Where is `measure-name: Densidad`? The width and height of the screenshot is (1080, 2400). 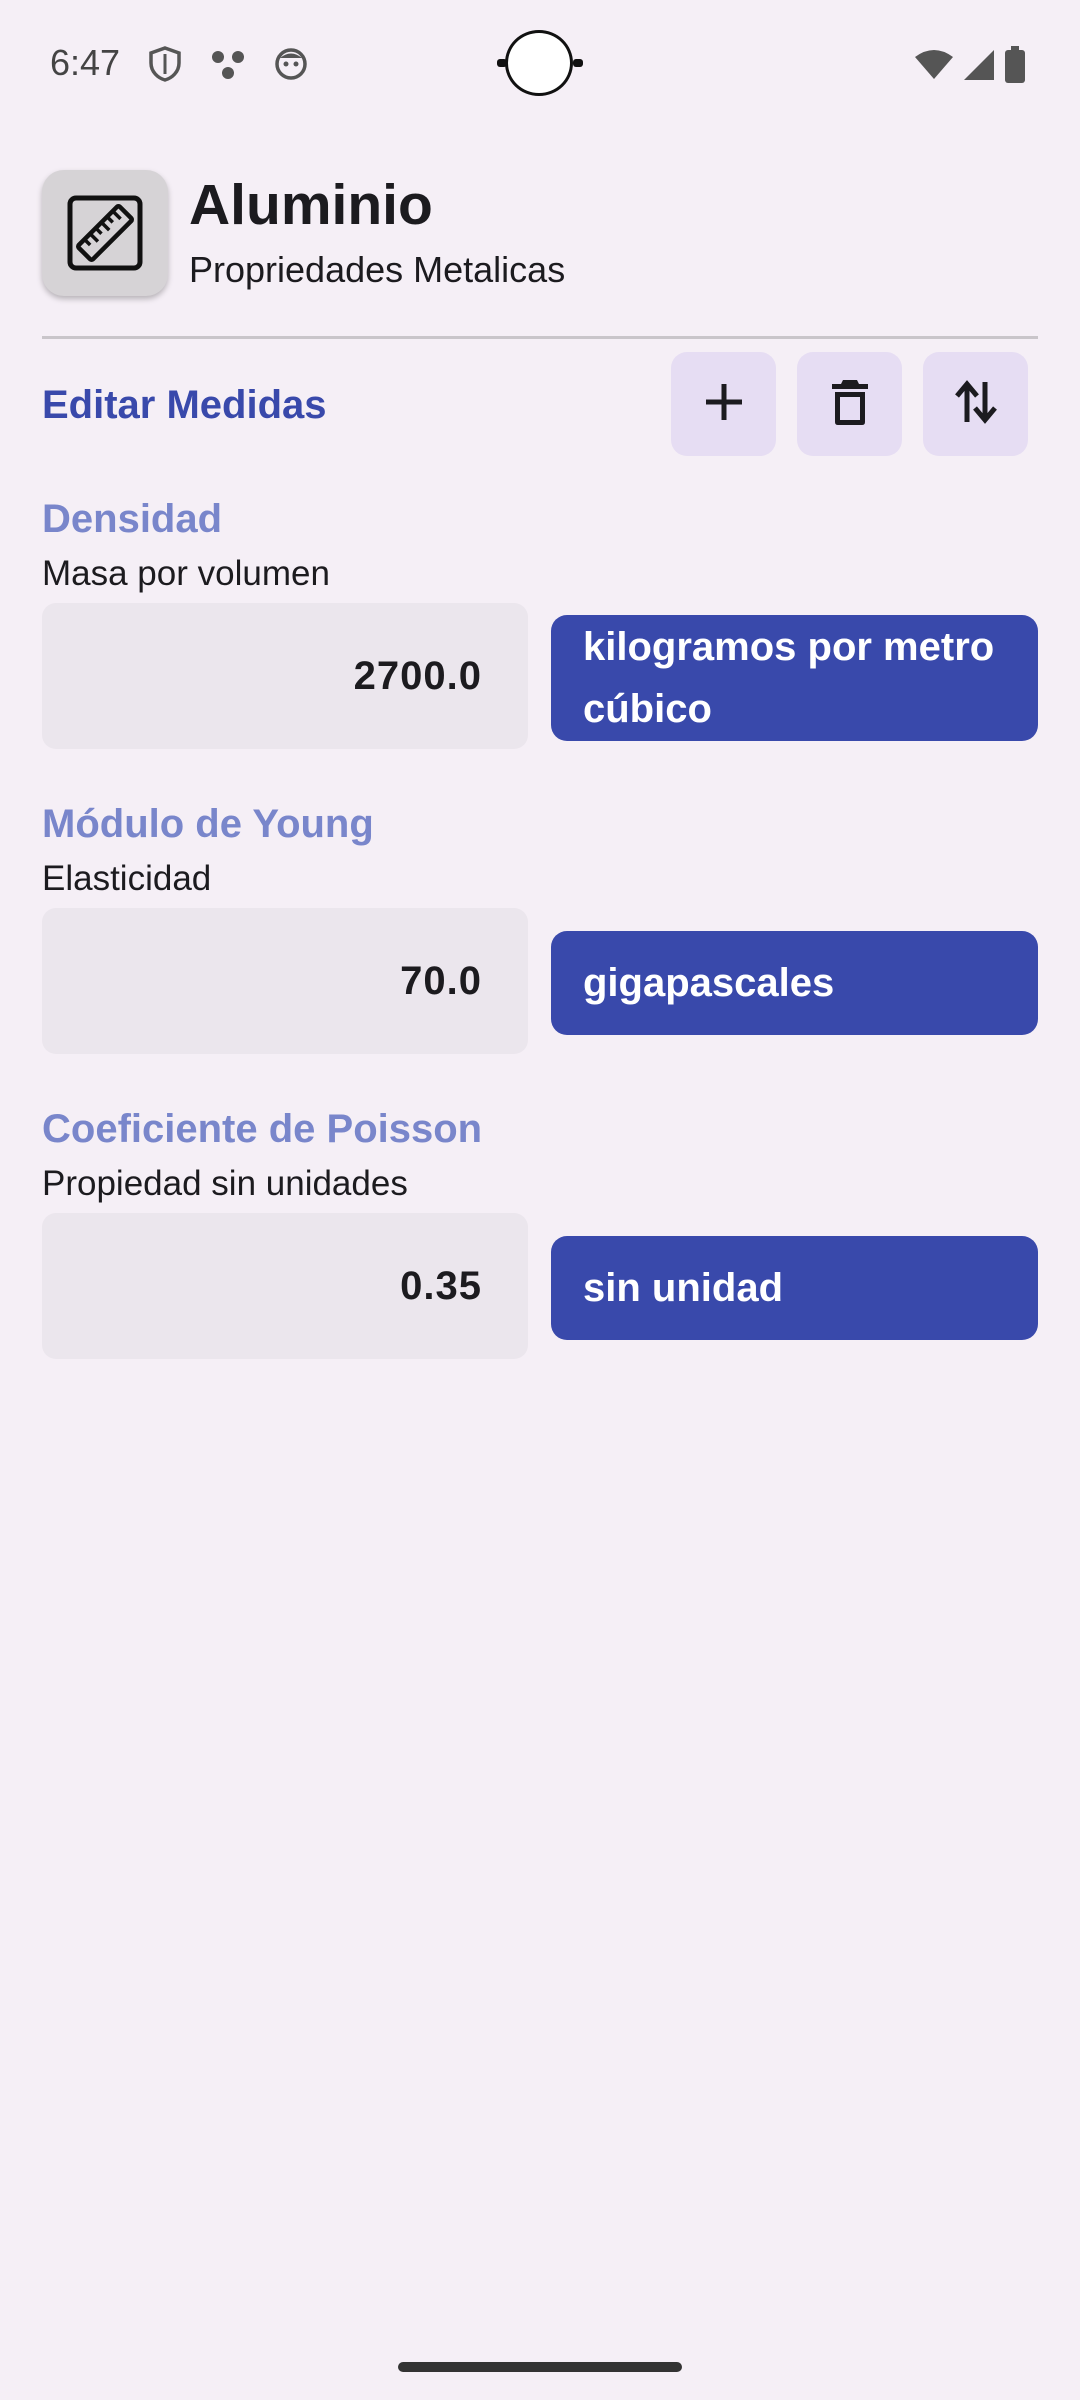 measure-name: Densidad is located at coordinates (132, 519).